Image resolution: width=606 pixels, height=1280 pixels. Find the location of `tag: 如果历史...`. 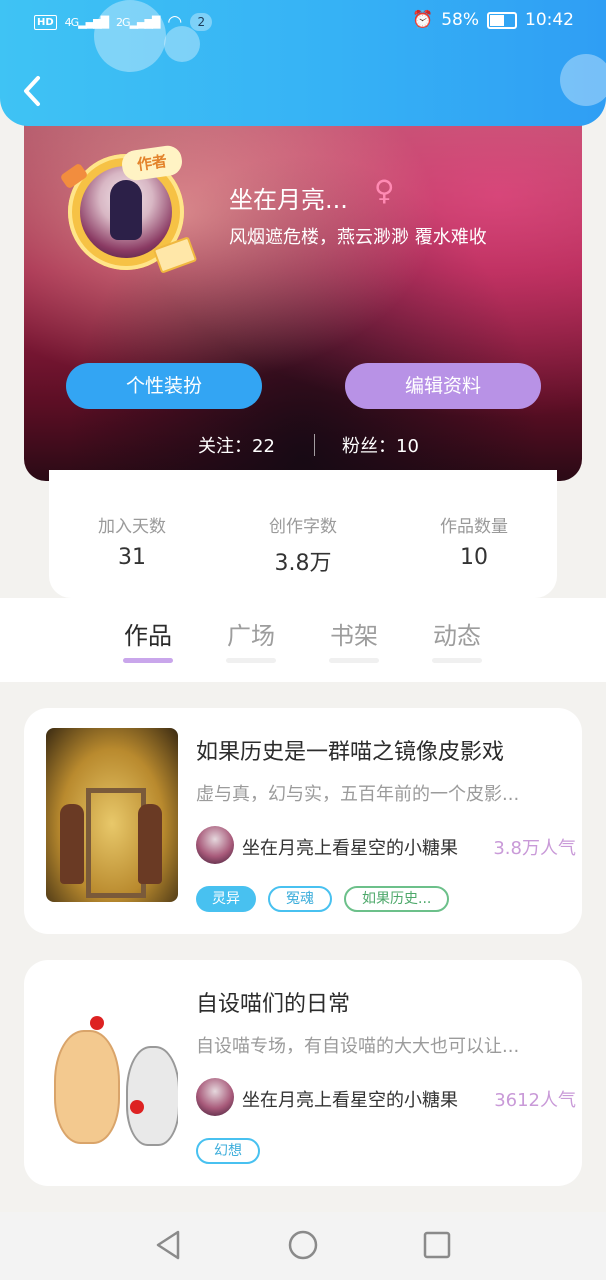

tag: 如果历史... is located at coordinates (397, 899).